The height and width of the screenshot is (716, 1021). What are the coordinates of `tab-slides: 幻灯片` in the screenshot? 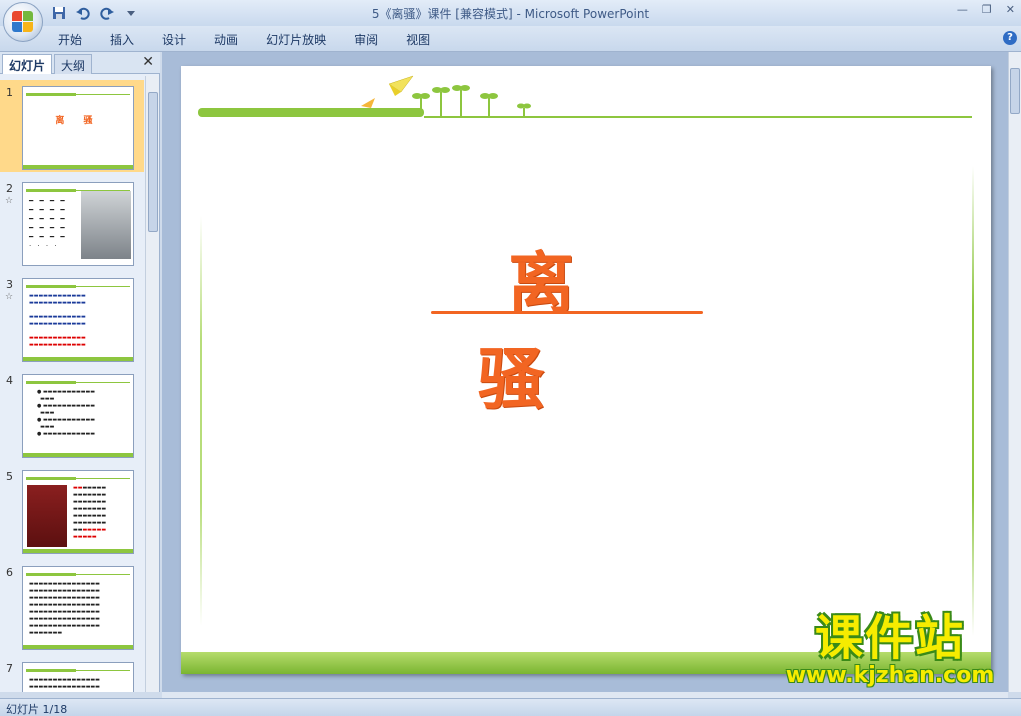 It's located at (27, 64).